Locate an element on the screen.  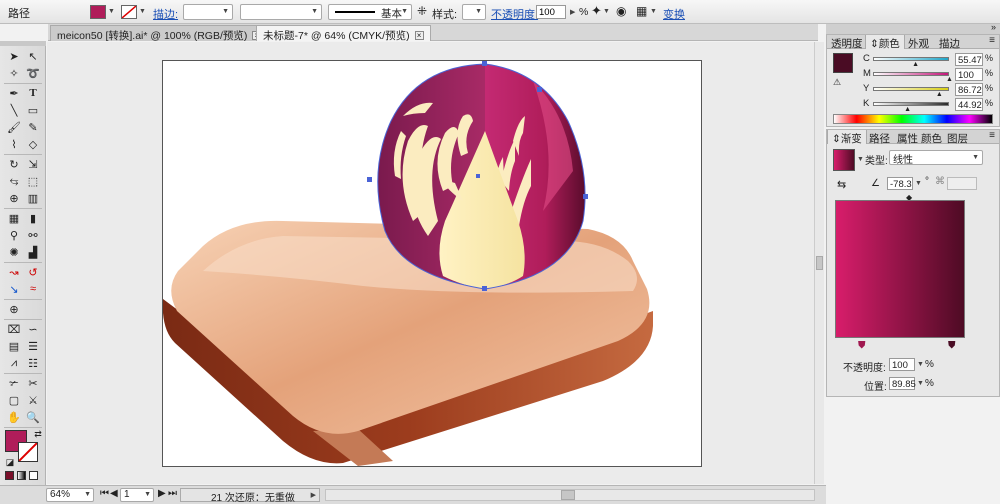
layers-icon: ☰ is located at coordinates (33, 346).